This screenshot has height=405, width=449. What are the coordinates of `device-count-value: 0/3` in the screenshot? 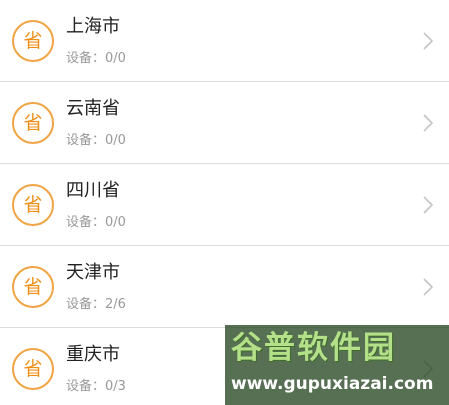 It's located at (115, 386).